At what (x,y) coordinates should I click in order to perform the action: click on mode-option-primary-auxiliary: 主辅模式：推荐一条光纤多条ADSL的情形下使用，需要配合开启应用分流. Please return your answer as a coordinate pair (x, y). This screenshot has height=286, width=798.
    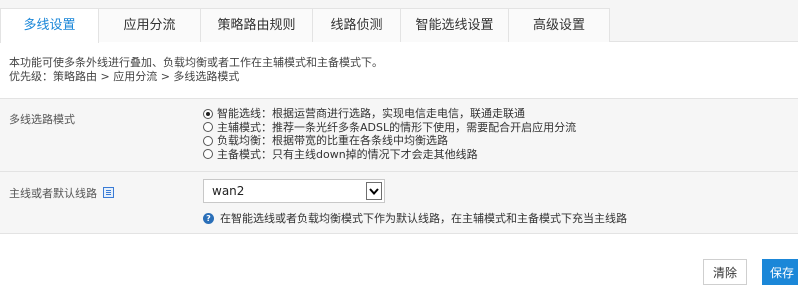
    Looking at the image, I should click on (389, 128).